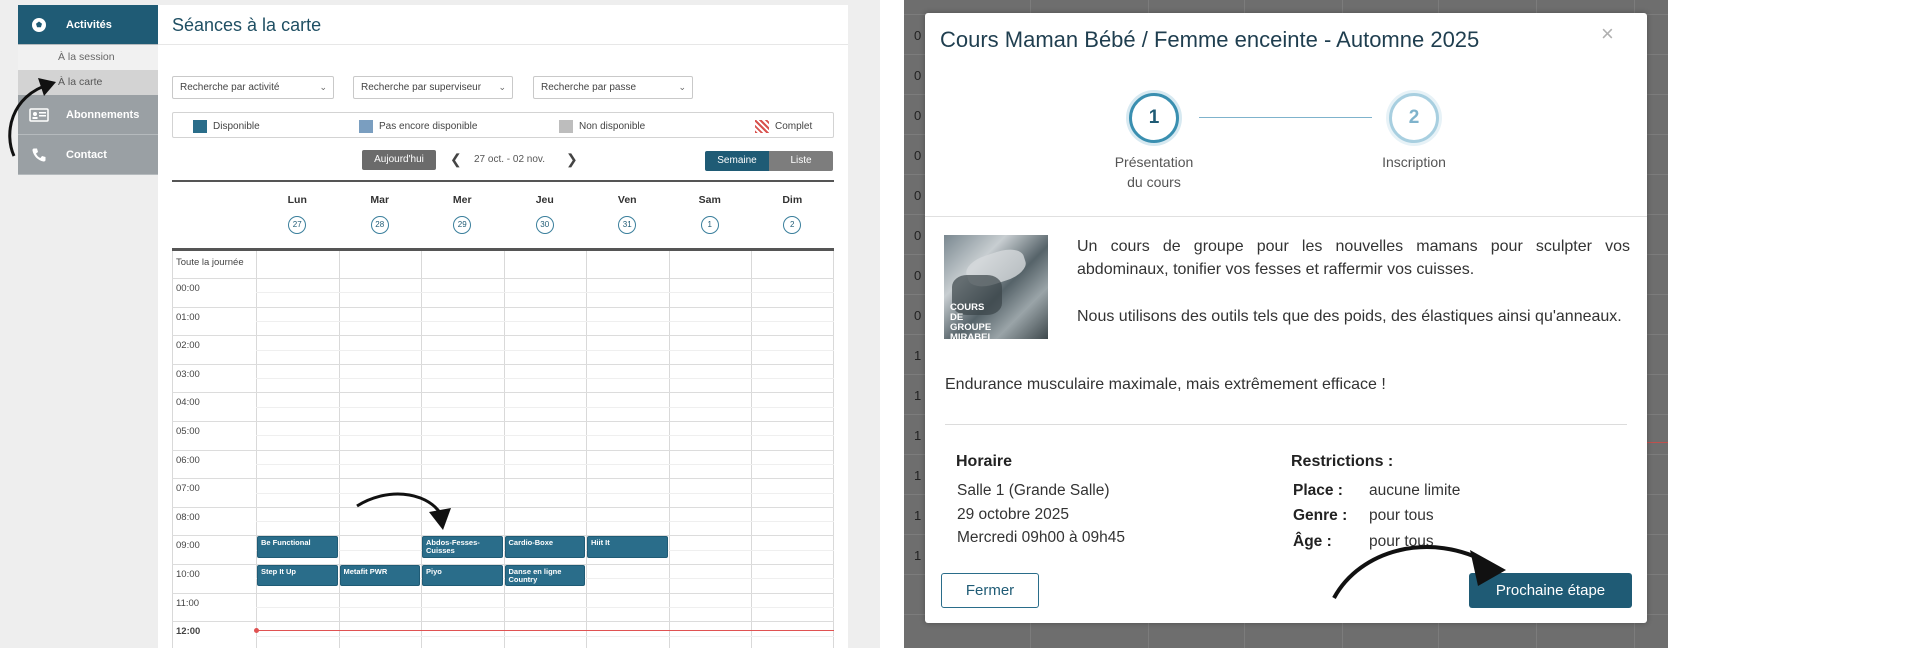  Describe the element at coordinates (297, 547) in the screenshot. I see `event-be-functional: Be Functional` at that location.